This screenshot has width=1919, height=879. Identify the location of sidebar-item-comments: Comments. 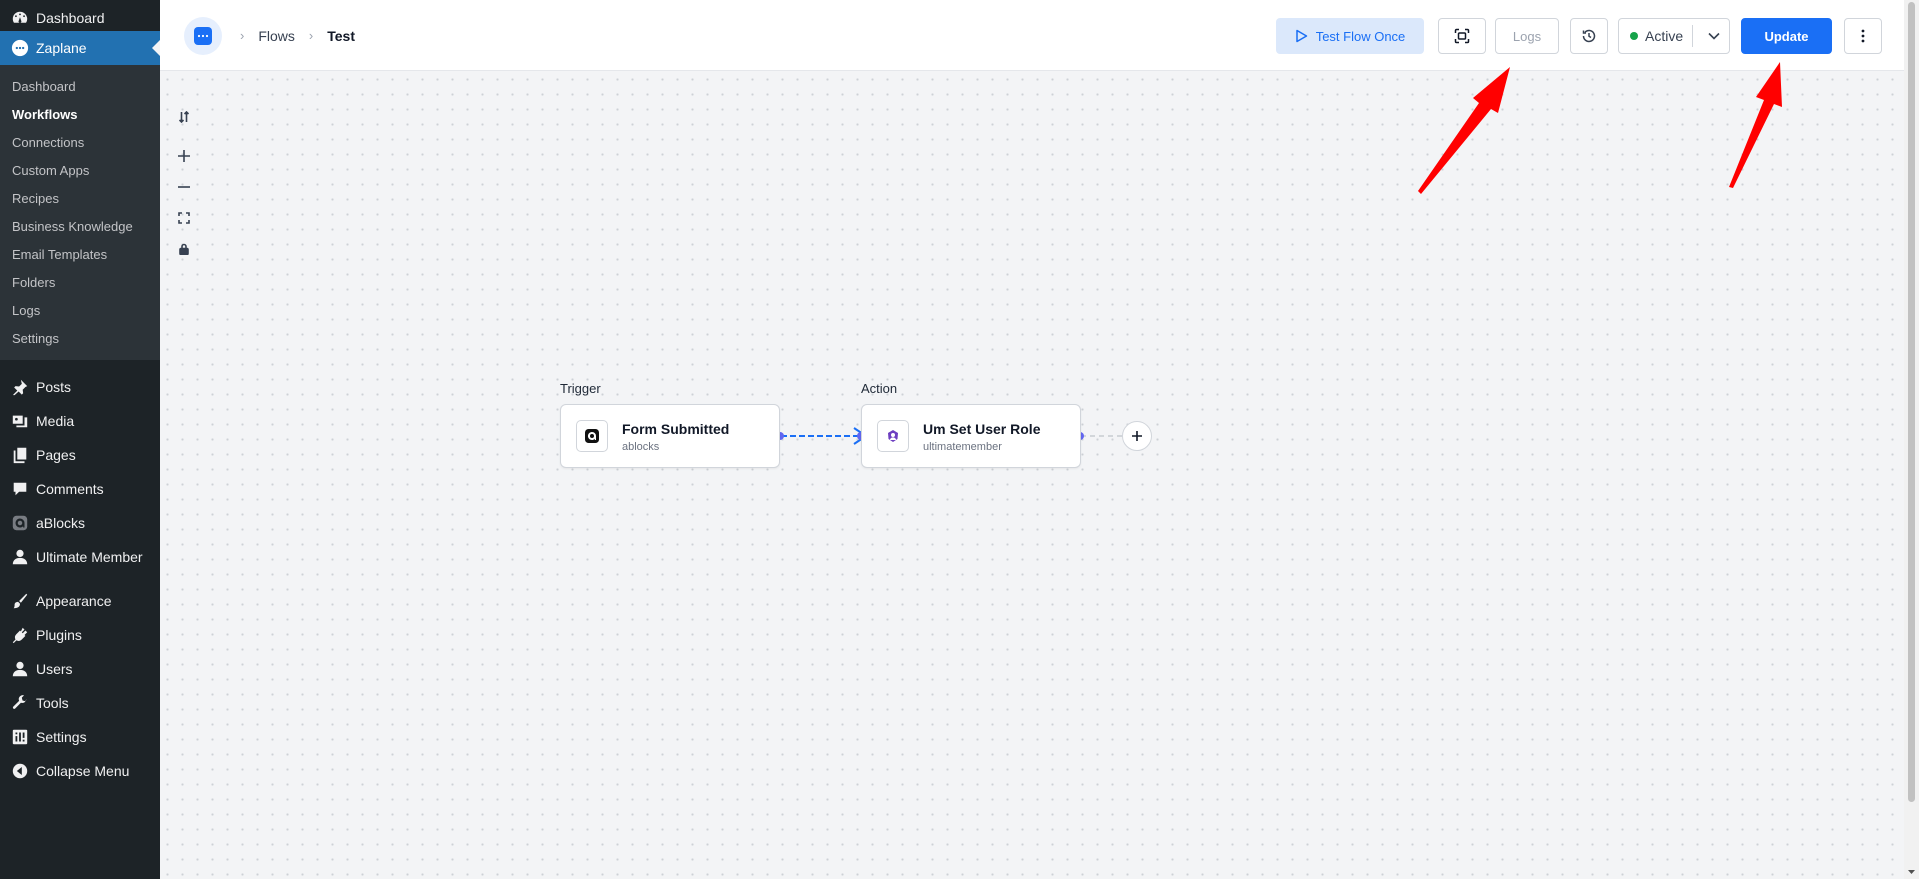
(80, 489).